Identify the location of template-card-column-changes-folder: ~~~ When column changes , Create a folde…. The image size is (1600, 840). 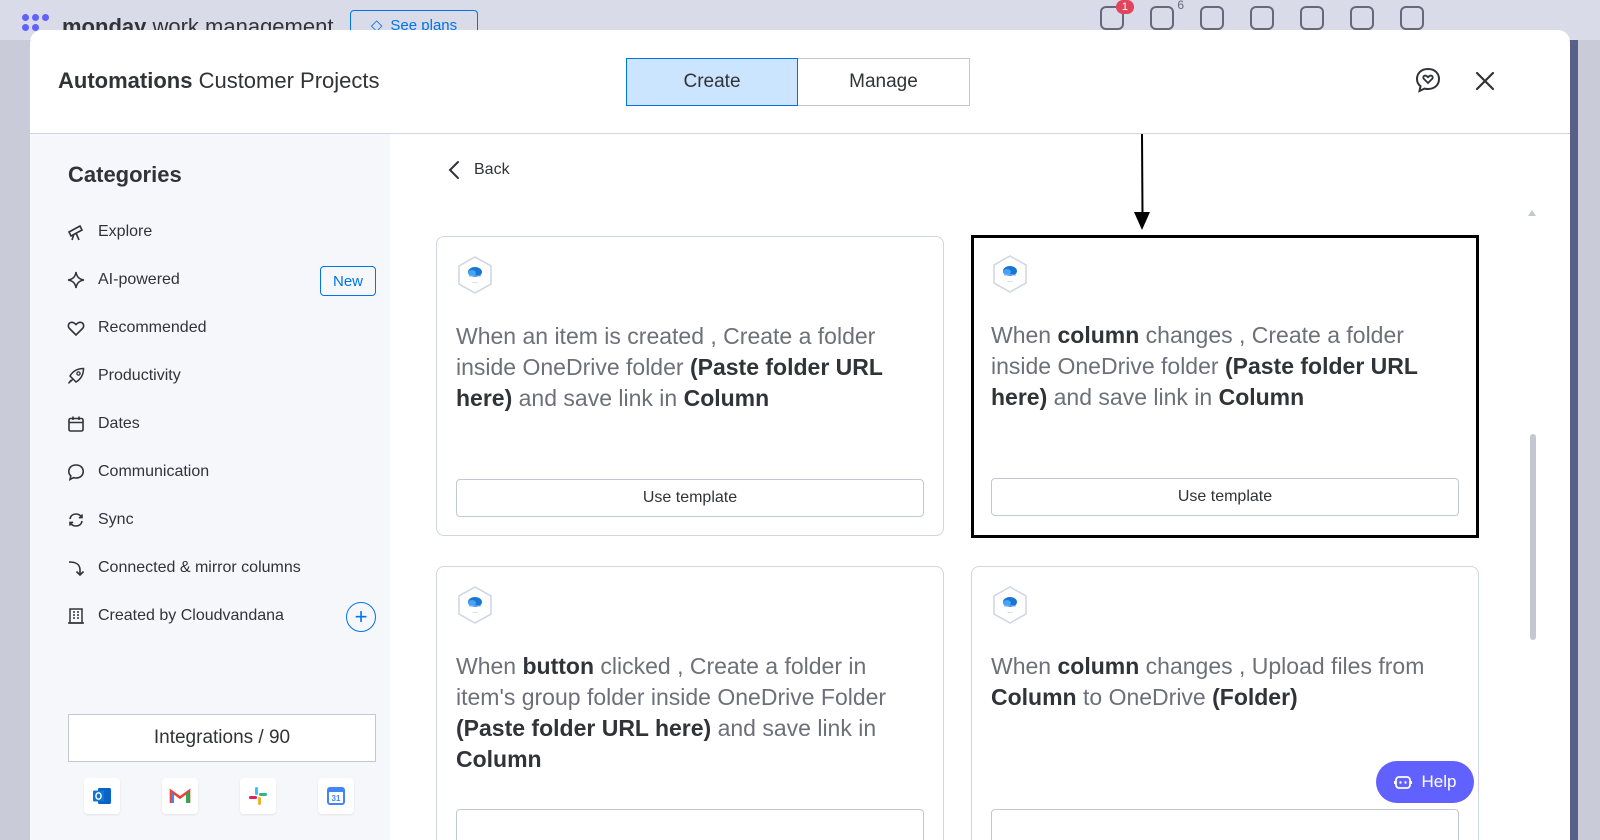
(1225, 386).